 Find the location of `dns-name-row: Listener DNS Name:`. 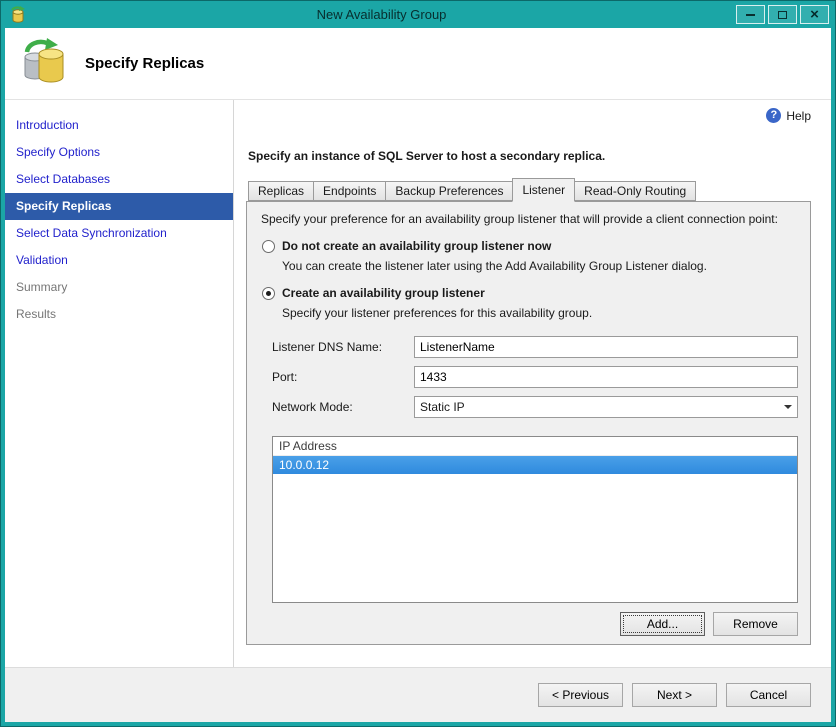

dns-name-row: Listener DNS Name: is located at coordinates (535, 347).